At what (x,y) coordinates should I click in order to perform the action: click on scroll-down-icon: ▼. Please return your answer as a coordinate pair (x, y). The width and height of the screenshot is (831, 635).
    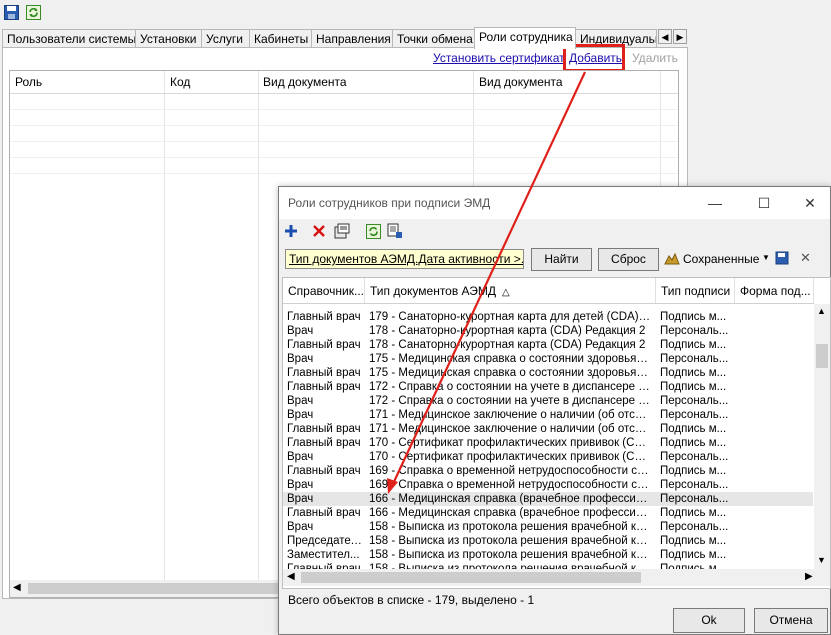
    Looking at the image, I should click on (821, 560).